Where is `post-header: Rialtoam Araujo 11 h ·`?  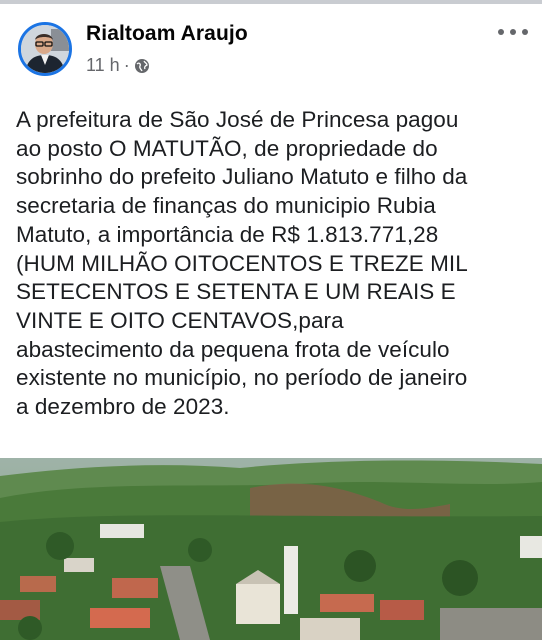
post-header: Rialtoam Araujo 11 h · is located at coordinates (271, 49).